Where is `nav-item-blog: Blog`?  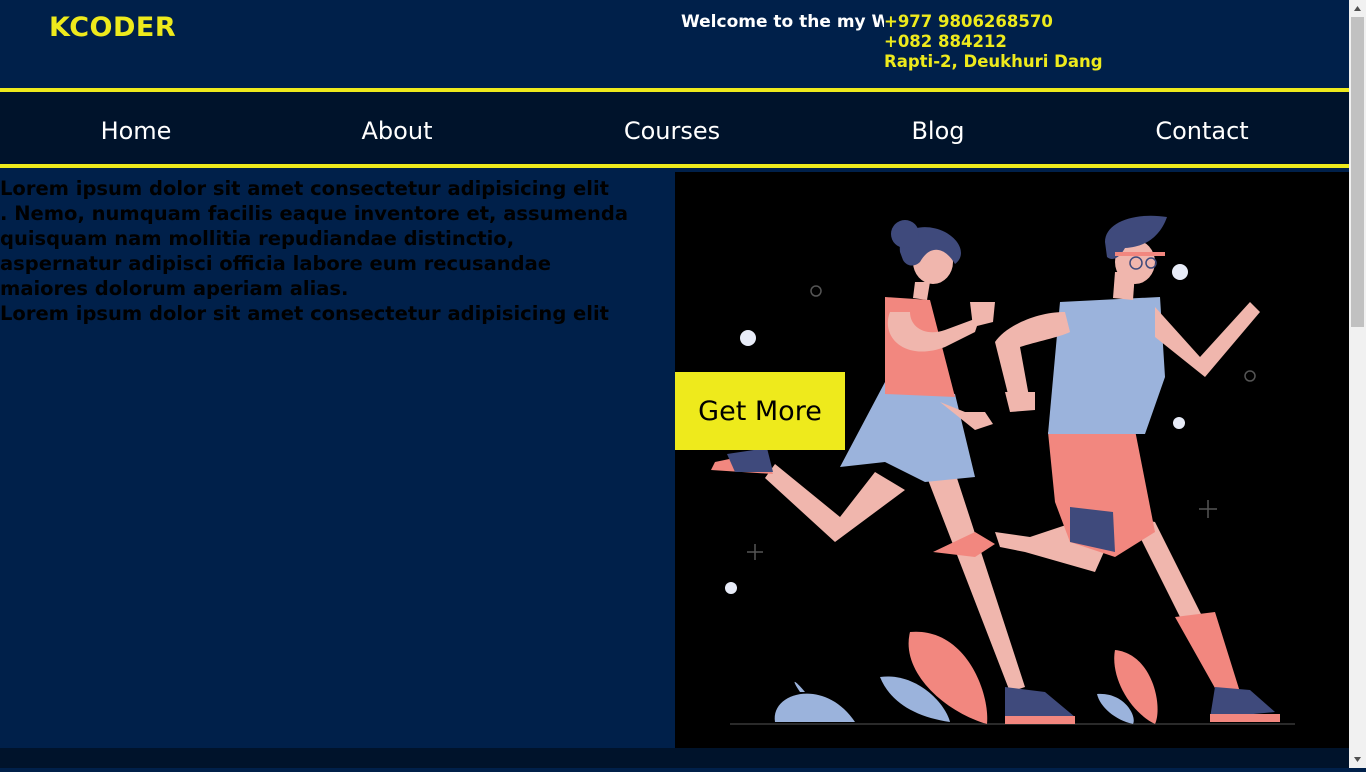
nav-item-blog: Blog is located at coordinates (938, 128).